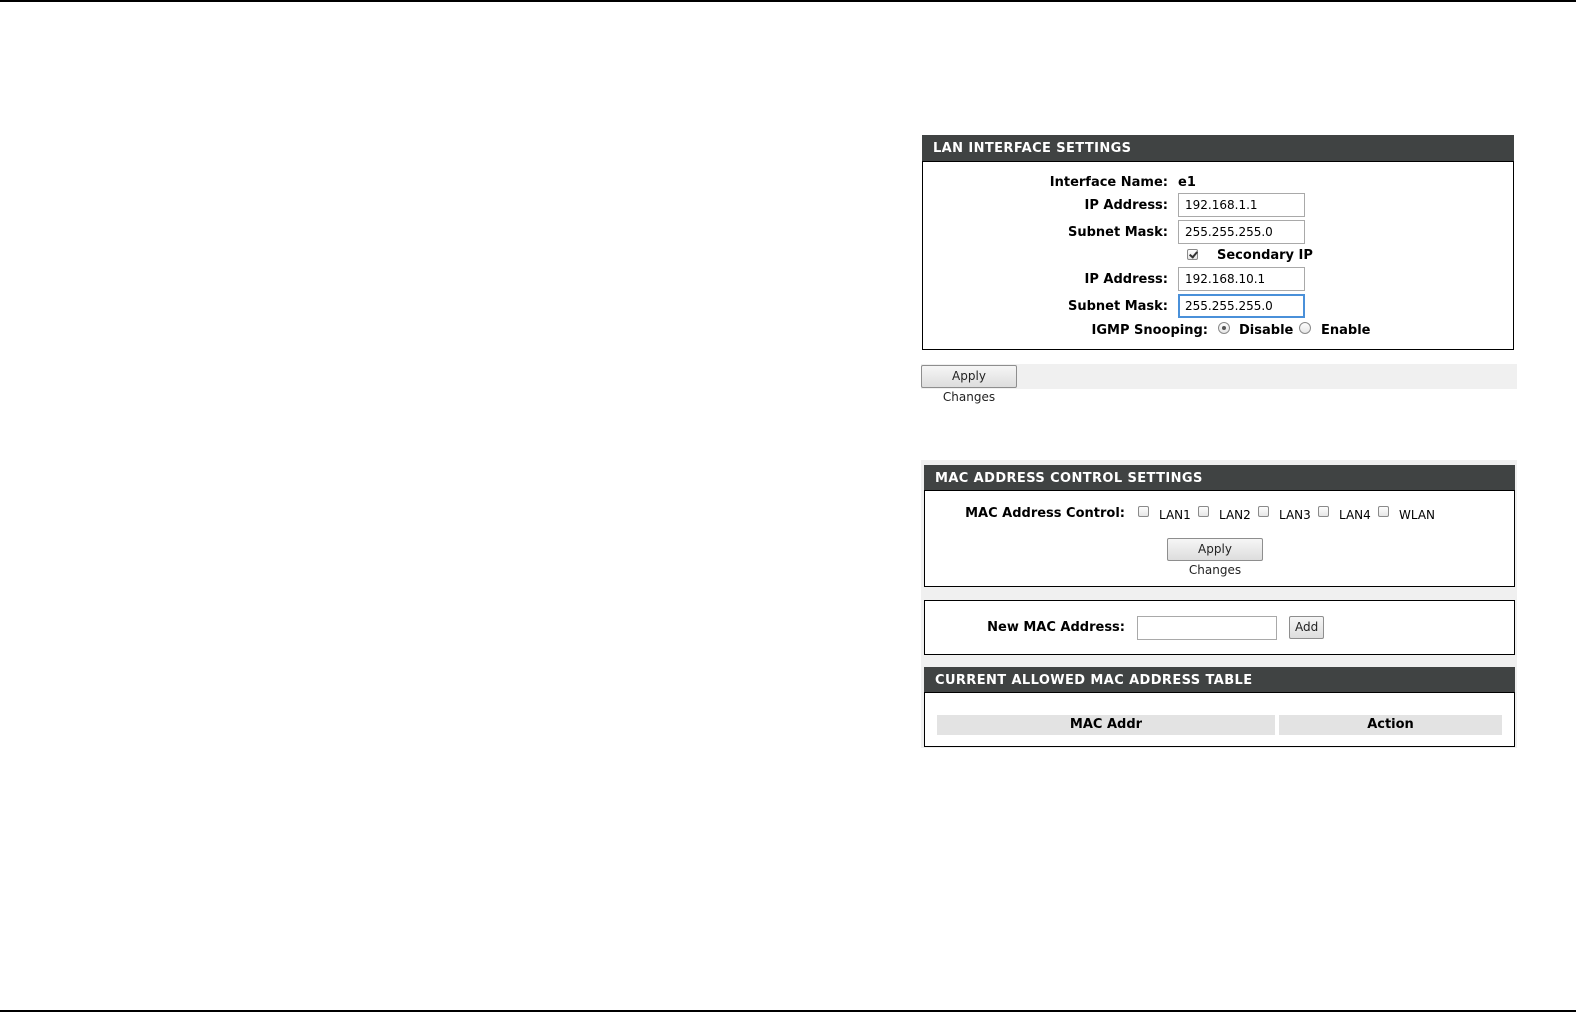 This screenshot has width=1576, height=1017. I want to click on allowed-table-header: CURRENT ALLOWED MAC ADDRESS TABLE, so click(1219, 680).